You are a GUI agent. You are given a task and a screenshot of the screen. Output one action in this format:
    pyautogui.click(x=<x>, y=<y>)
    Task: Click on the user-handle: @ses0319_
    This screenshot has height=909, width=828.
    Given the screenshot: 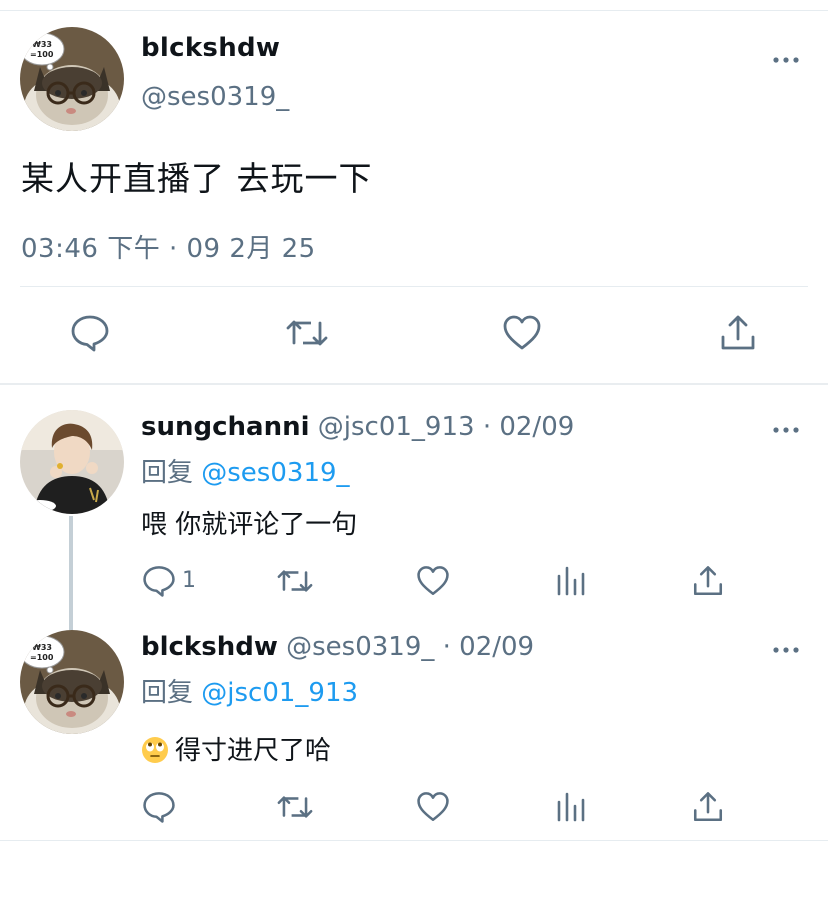 What is the action you would take?
    pyautogui.click(x=215, y=97)
    